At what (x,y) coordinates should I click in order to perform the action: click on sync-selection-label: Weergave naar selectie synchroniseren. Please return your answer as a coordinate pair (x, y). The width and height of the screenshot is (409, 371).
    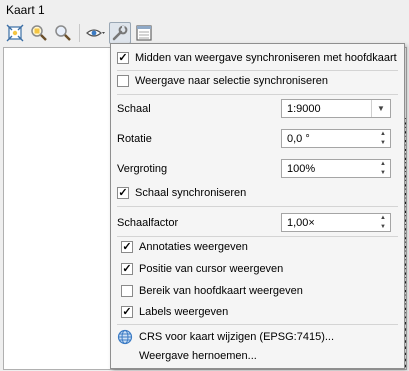
    Looking at the image, I should click on (232, 81).